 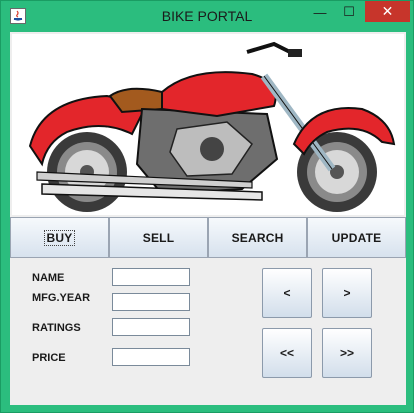 I want to click on ratings-input, so click(x=151, y=327).